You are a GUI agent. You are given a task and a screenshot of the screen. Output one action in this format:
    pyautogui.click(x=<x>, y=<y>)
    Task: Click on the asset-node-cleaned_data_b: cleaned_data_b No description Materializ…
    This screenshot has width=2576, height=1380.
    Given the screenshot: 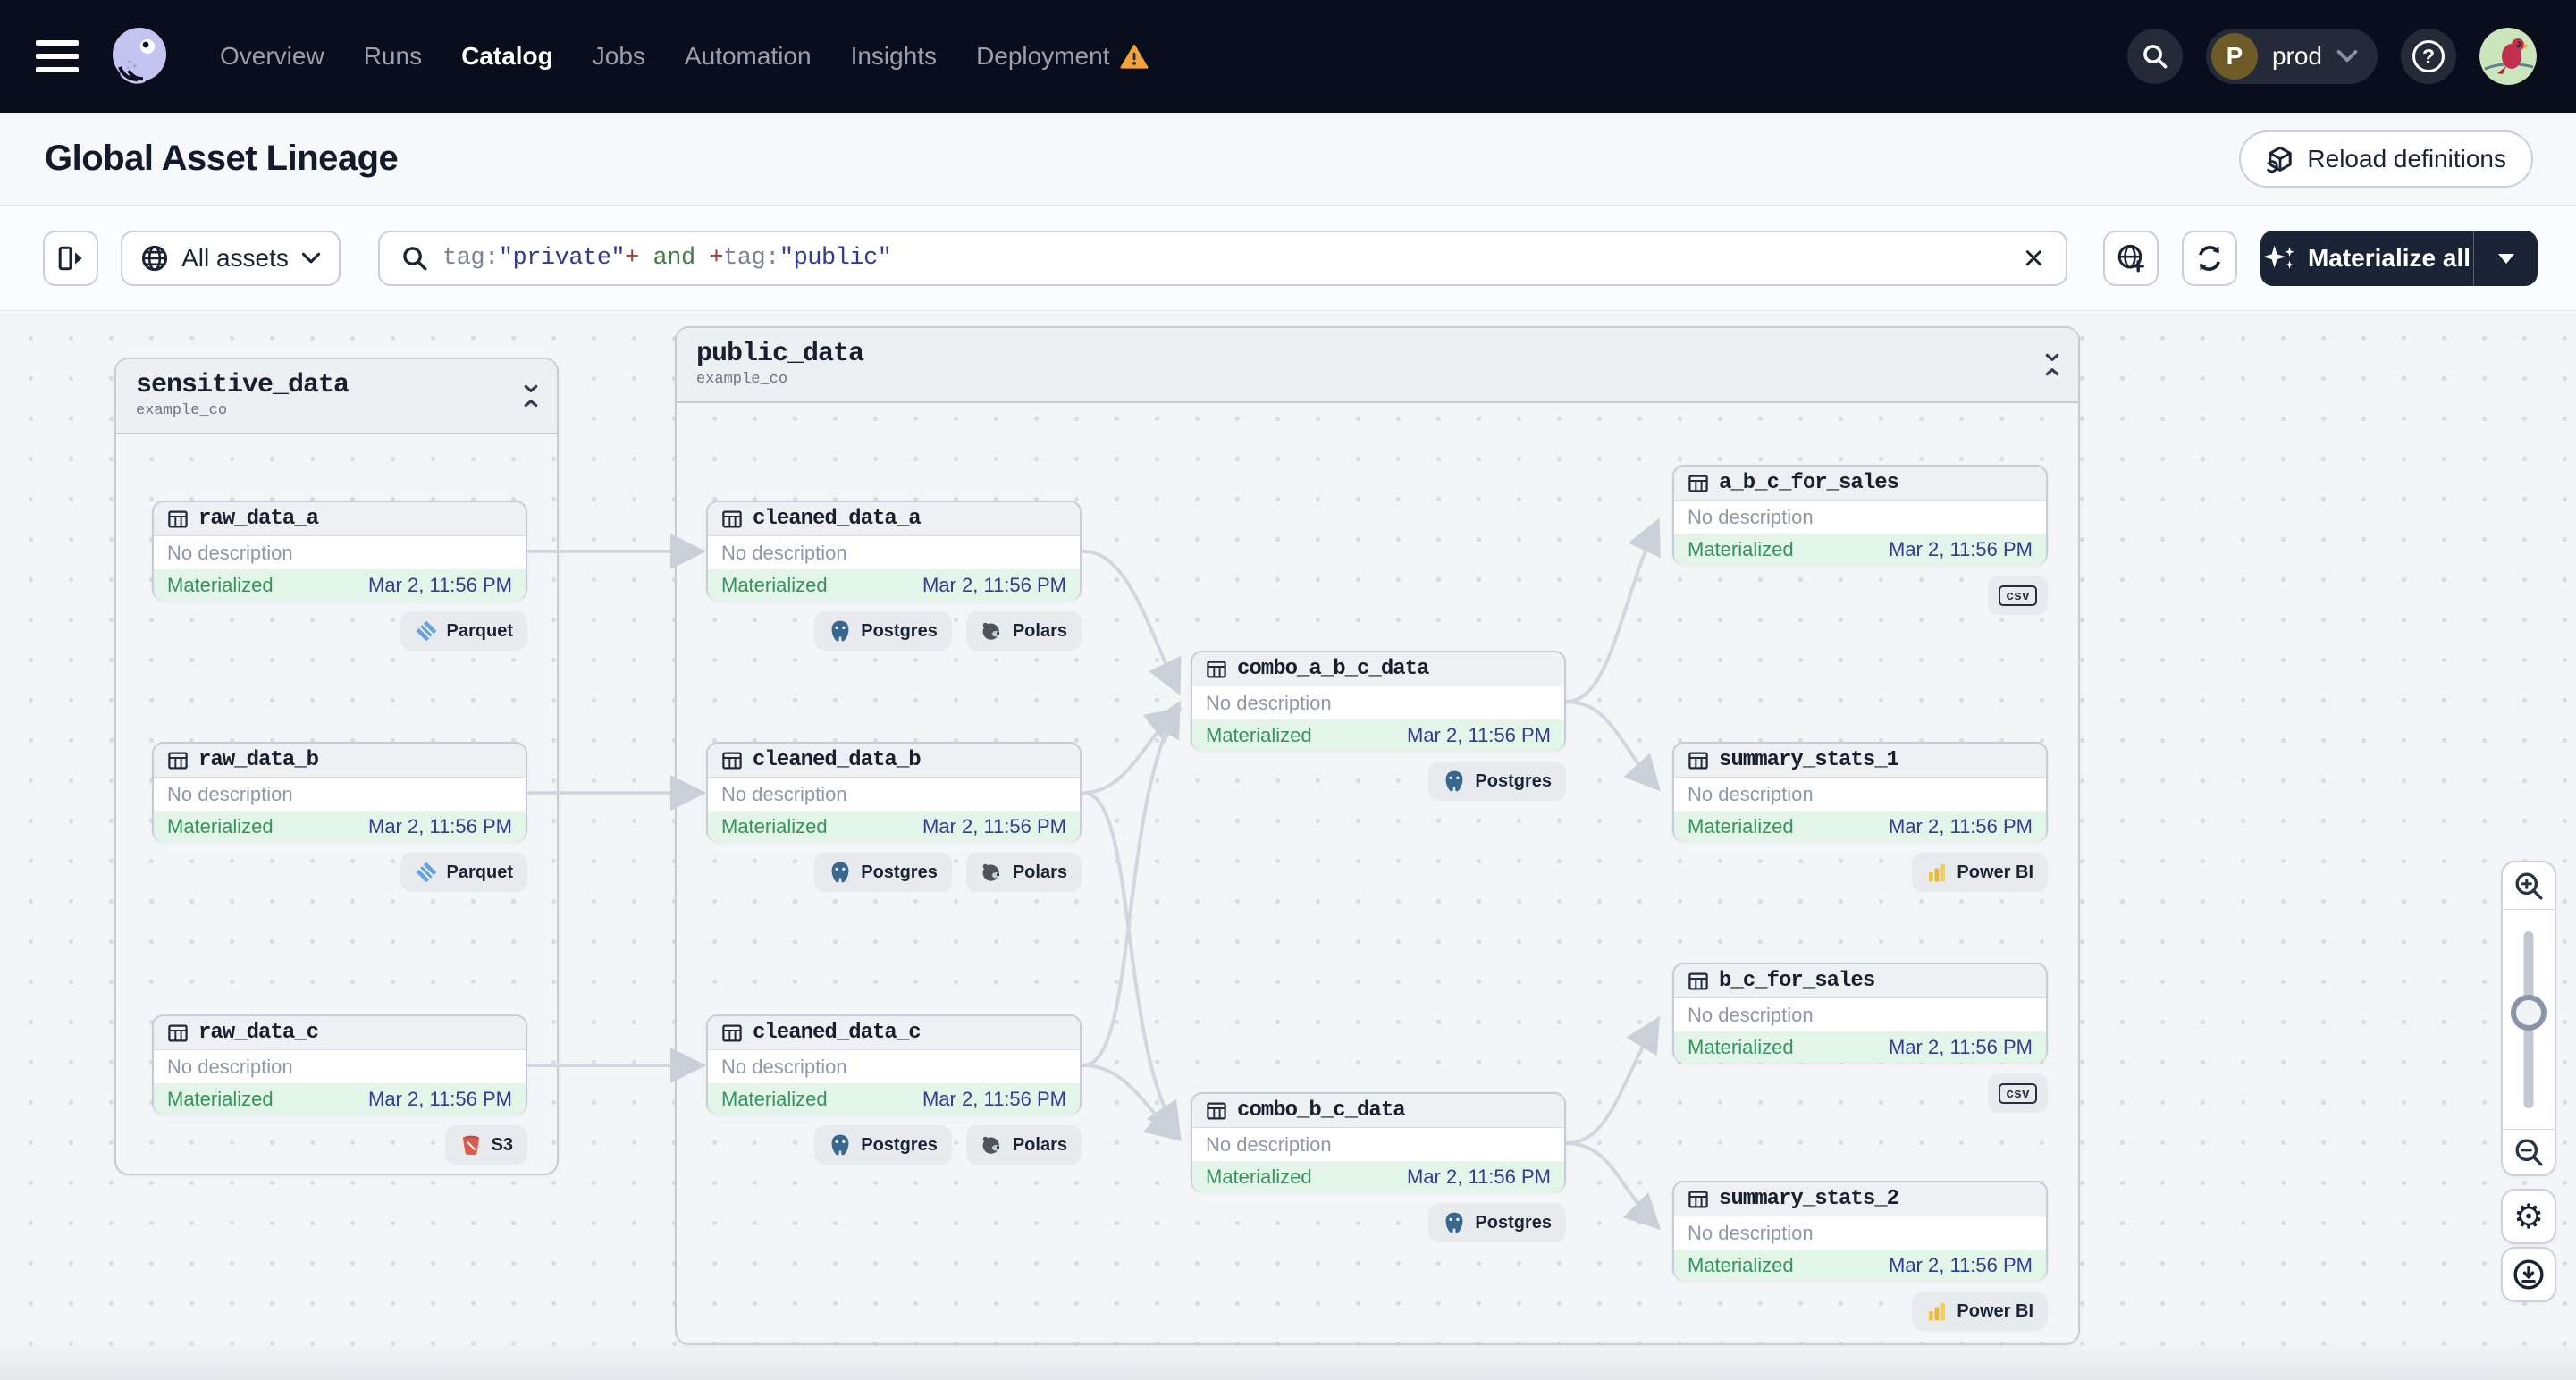 What is the action you would take?
    pyautogui.click(x=894, y=792)
    